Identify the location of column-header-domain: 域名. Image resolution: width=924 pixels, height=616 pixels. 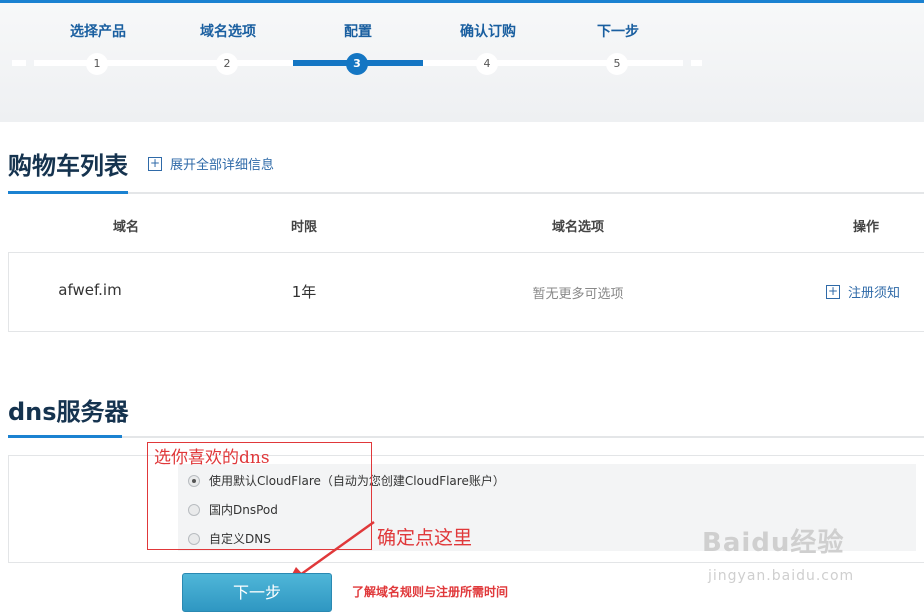
(125, 227).